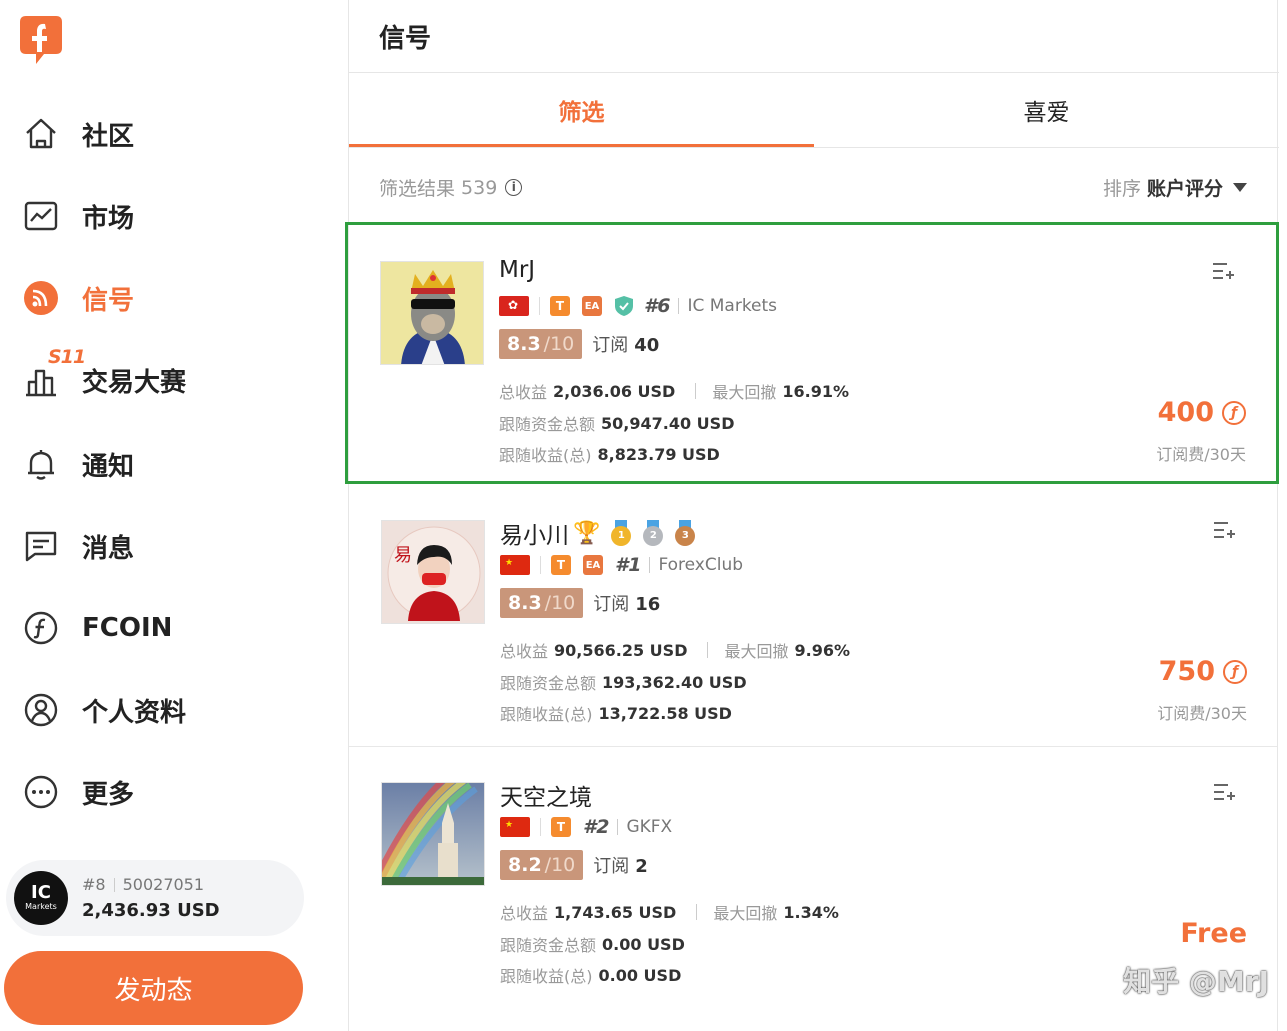 The image size is (1287, 1031). Describe the element at coordinates (517, 270) in the screenshot. I see `trader-name-text: MrJ` at that location.